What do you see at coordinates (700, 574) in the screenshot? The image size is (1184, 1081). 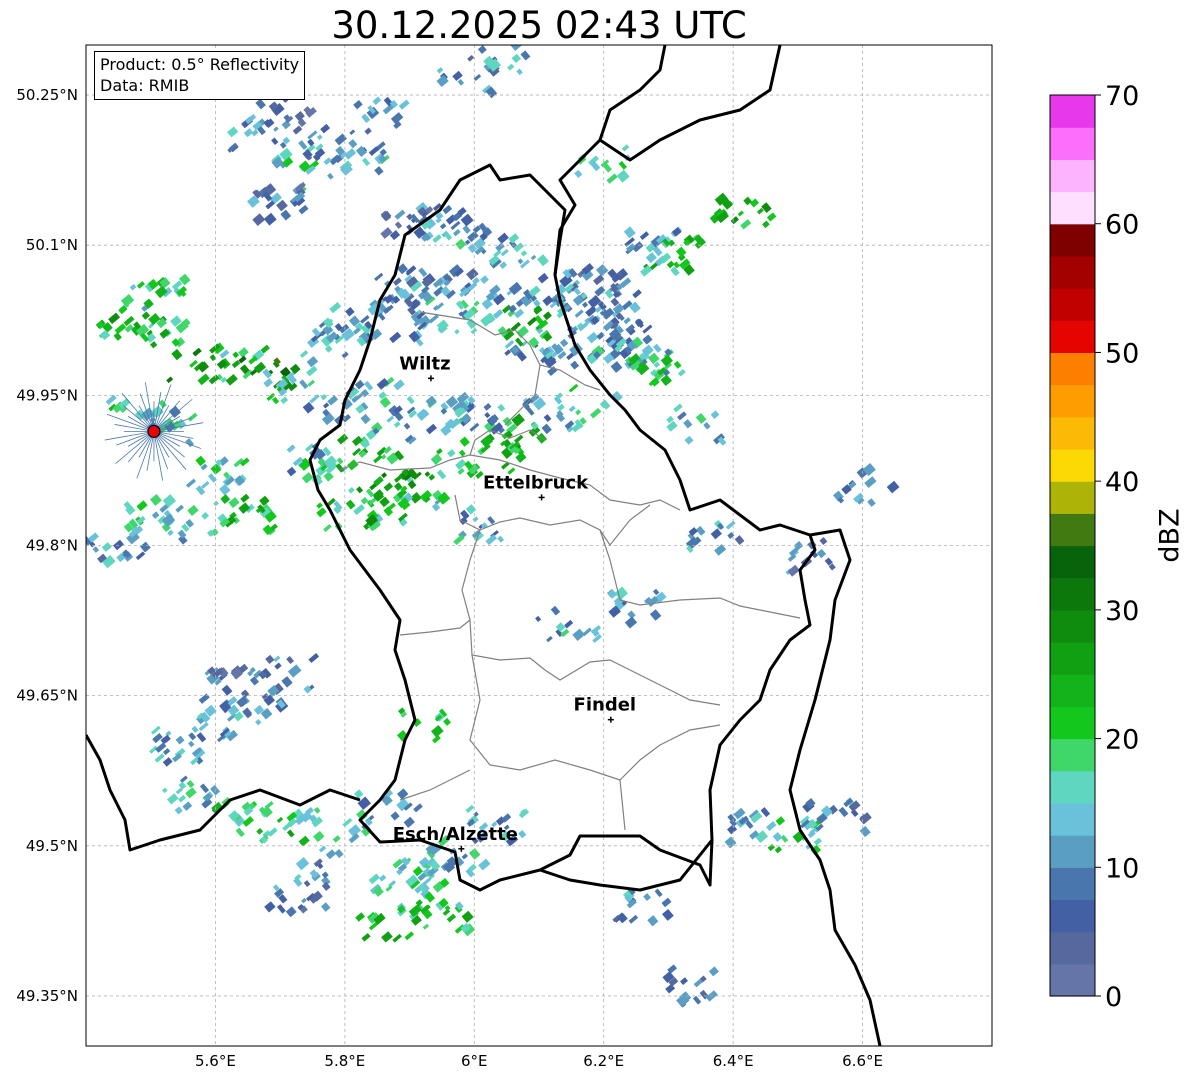 I see `canton-boundary` at bounding box center [700, 574].